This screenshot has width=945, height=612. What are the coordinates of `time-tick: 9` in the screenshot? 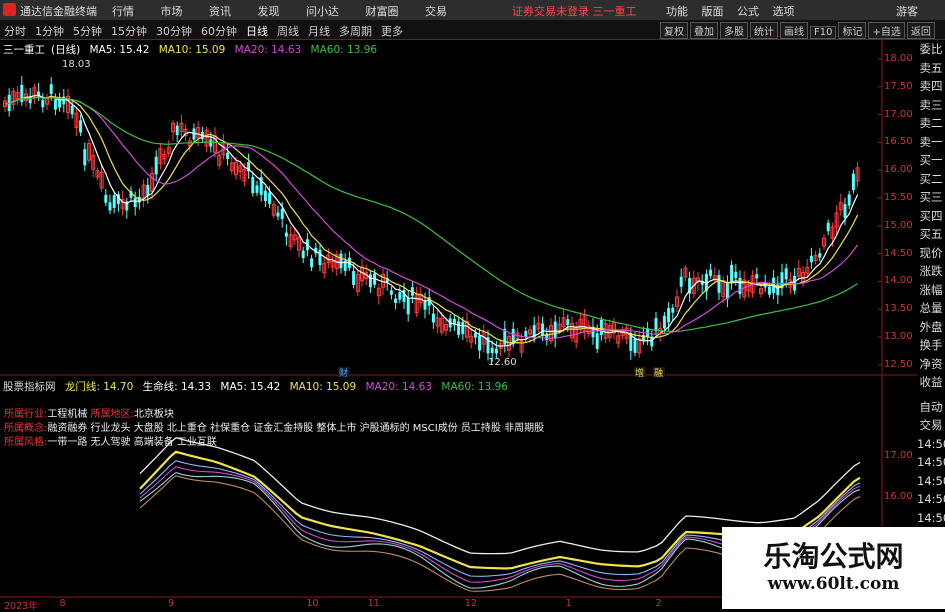 It's located at (171, 603).